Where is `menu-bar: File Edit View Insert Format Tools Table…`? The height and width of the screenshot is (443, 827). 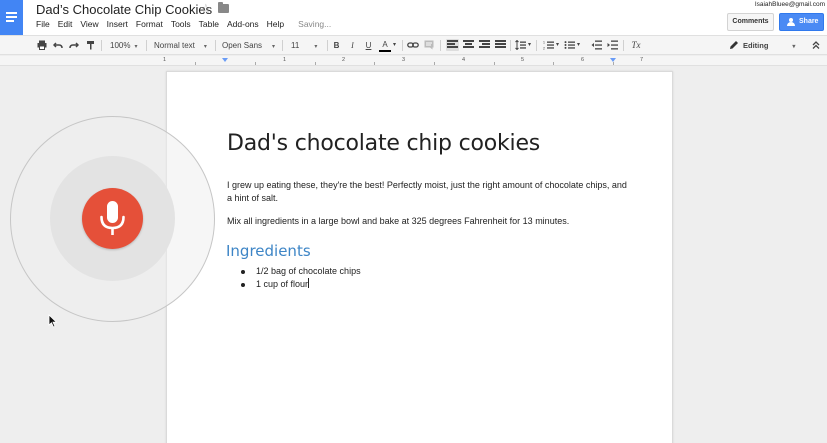 menu-bar: File Edit View Insert Format Tools Table… is located at coordinates (183, 24).